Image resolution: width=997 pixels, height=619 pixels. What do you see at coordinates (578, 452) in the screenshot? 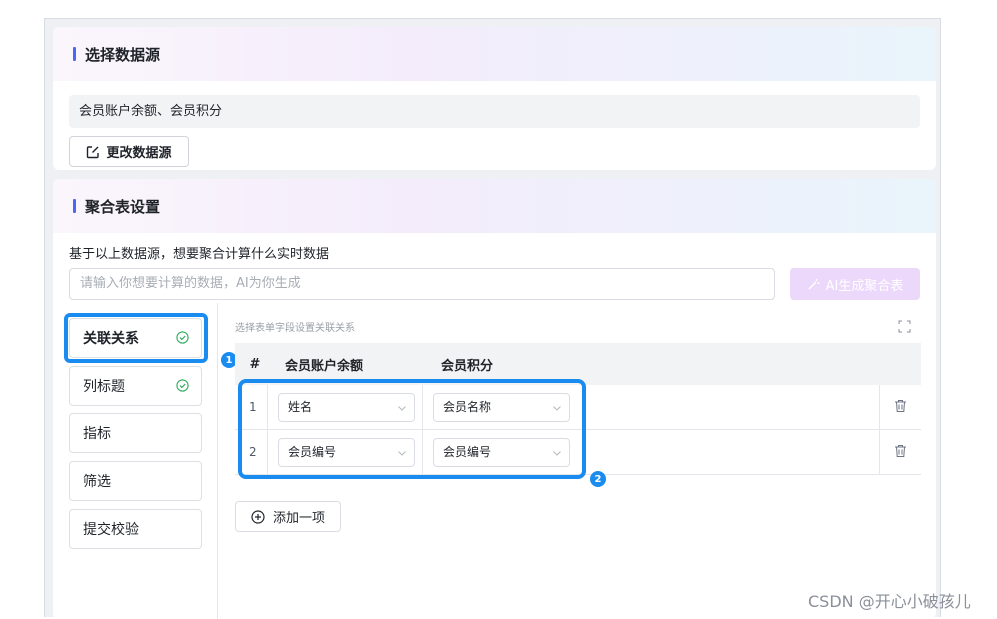
I see `table-row: 2 会员编号 会员编号` at bounding box center [578, 452].